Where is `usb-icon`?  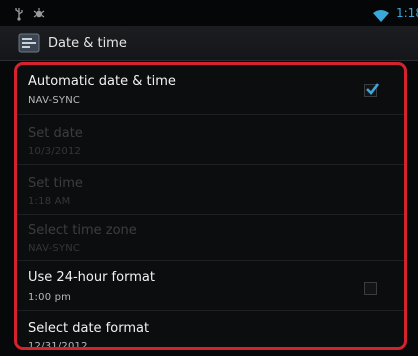 usb-icon is located at coordinates (19, 13).